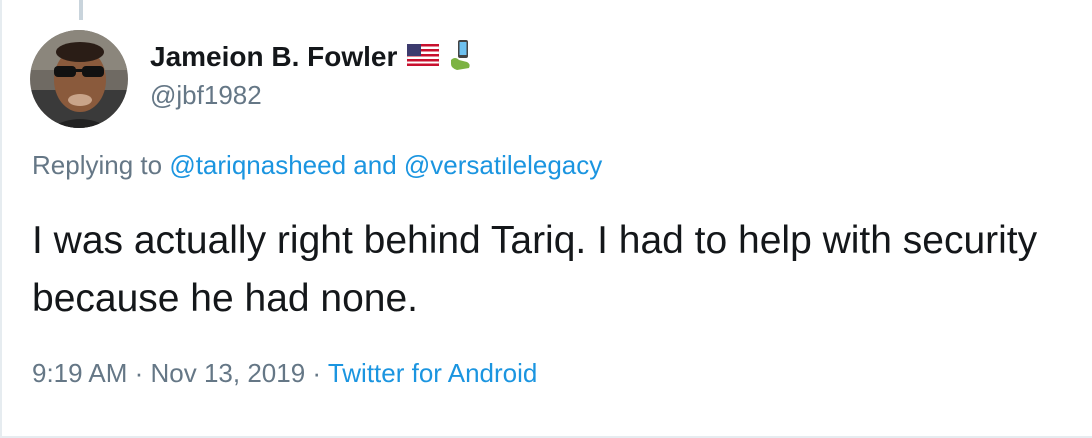  Describe the element at coordinates (423, 57) in the screenshot. I see `us-flag-icon` at that location.